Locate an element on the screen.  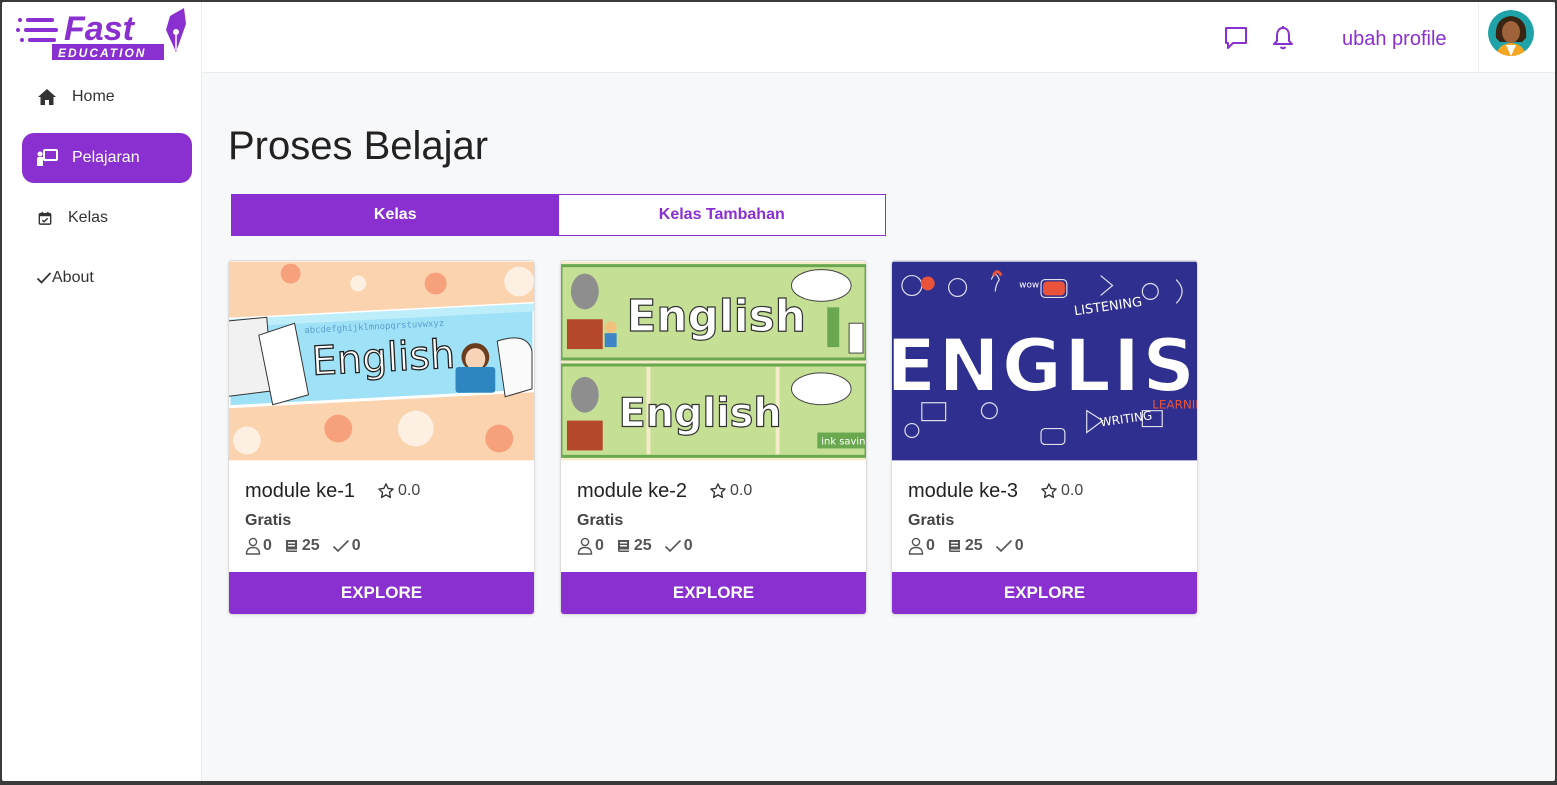
sidebar-item-label: Home is located at coordinates (93, 96).